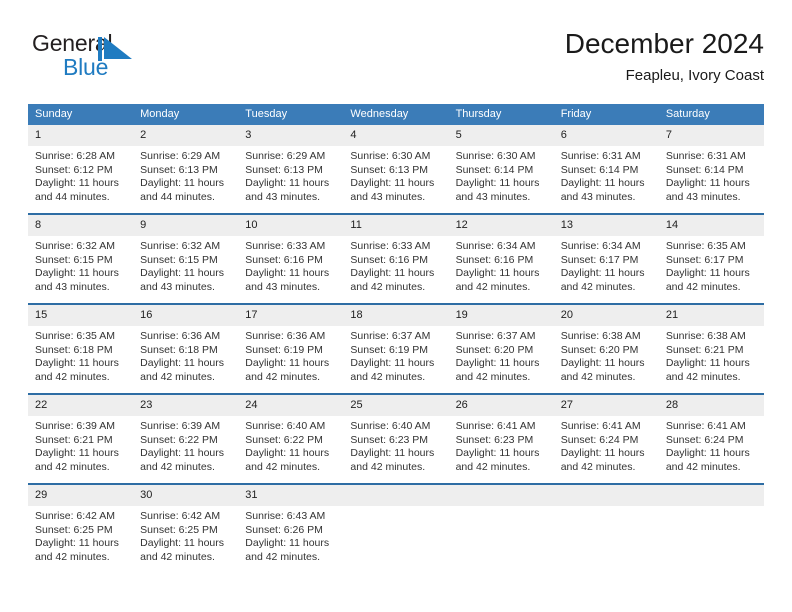 This screenshot has width=792, height=612. What do you see at coordinates (396, 135) in the screenshot?
I see `day-number: 4` at bounding box center [396, 135].